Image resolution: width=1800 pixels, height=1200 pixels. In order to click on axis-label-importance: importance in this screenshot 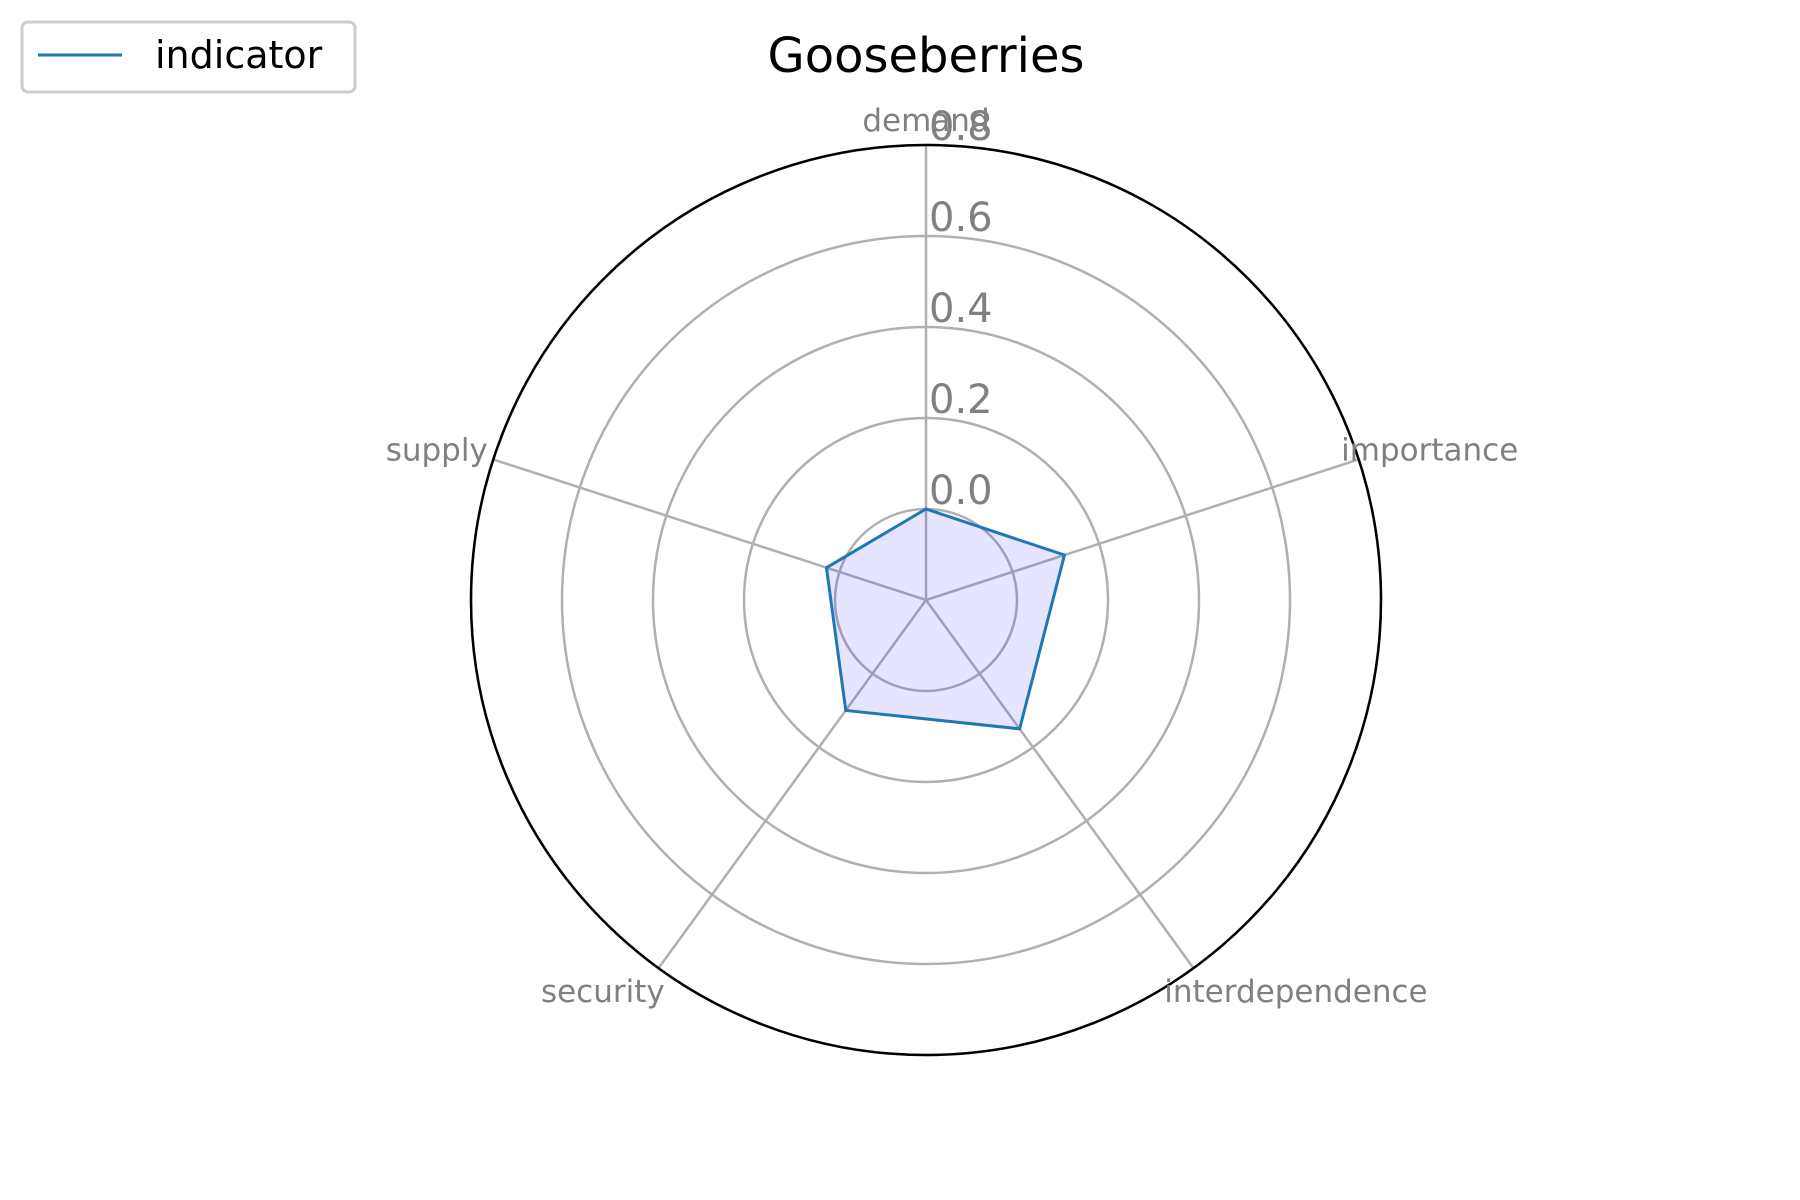, I will do `click(1429, 451)`.